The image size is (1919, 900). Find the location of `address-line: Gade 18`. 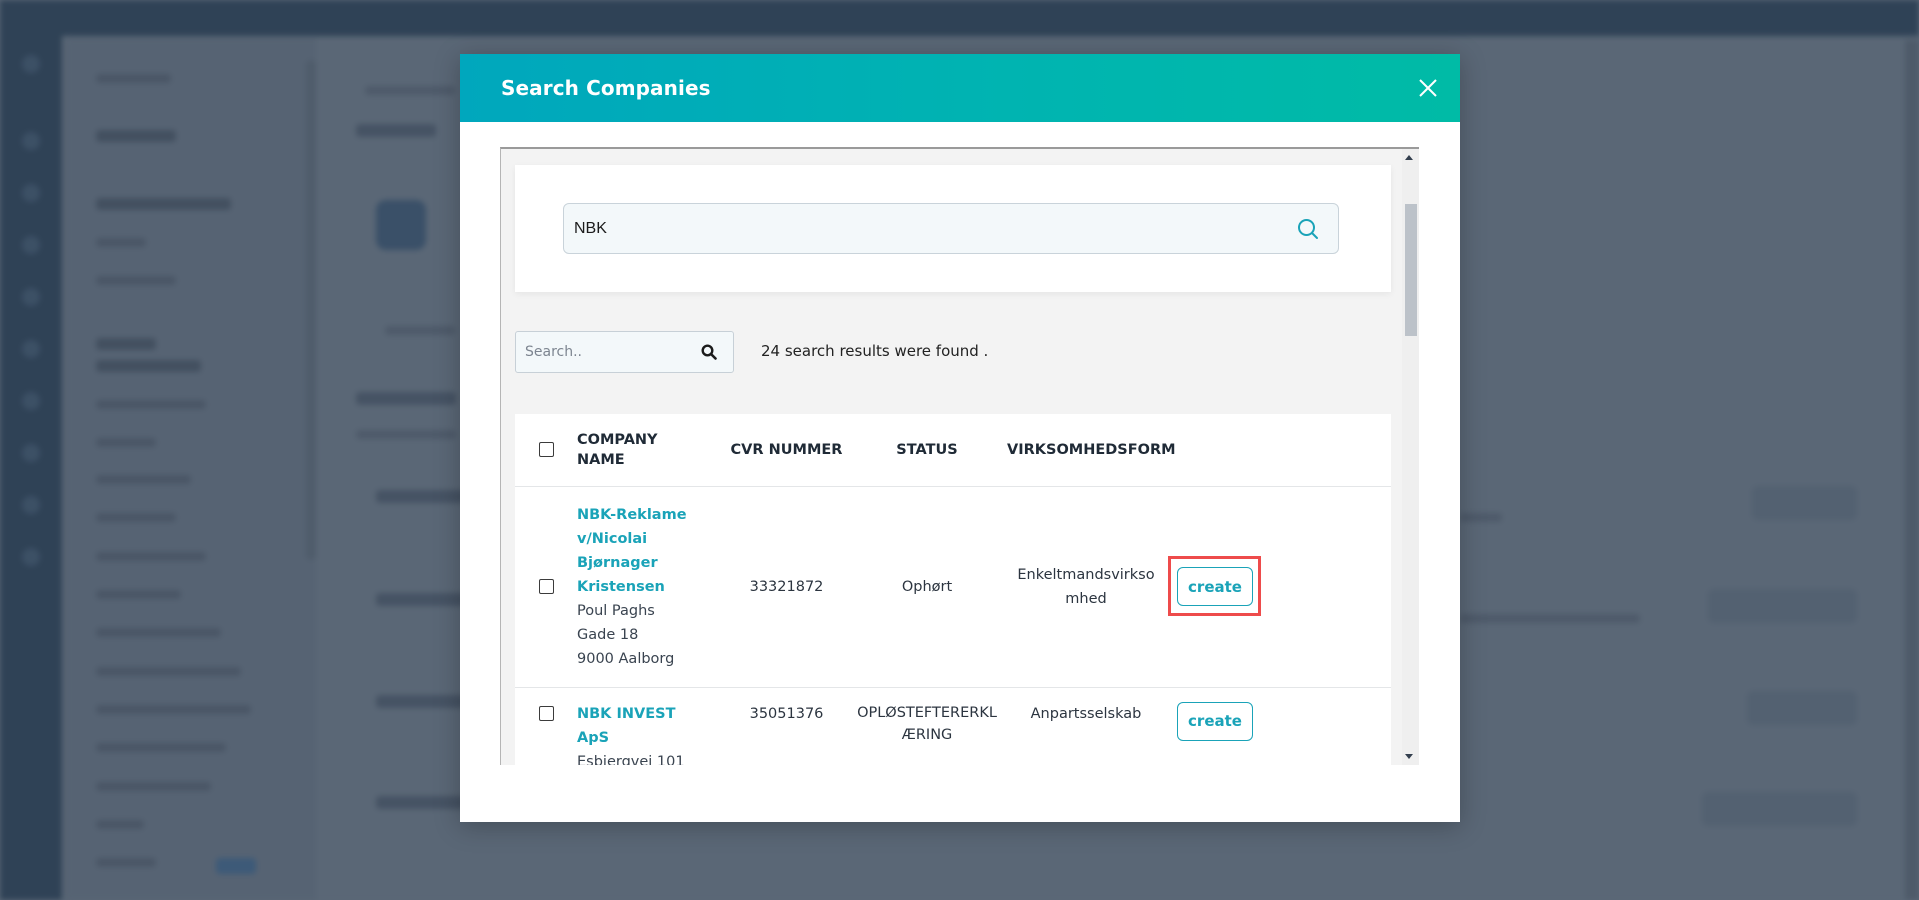

address-line: Gade 18 is located at coordinates (608, 634).